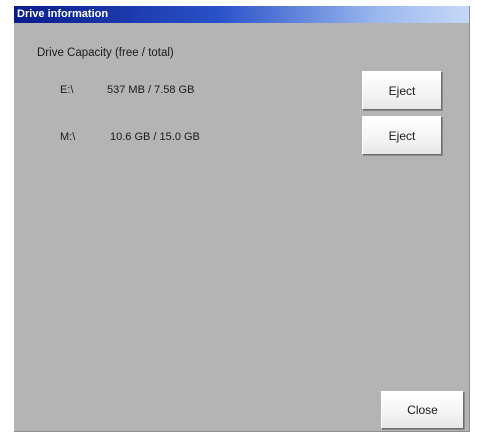 This screenshot has height=443, width=477. I want to click on drive-capacity-m: 10.6 GB / 15.0 GB, so click(155, 137).